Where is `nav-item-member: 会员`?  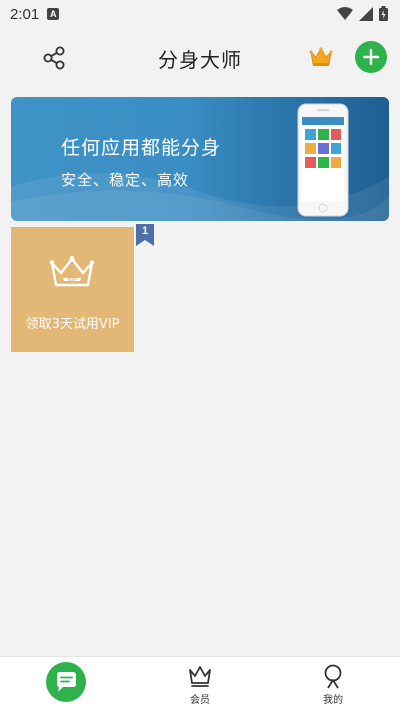
nav-item-member: 会员 is located at coordinates (200, 685).